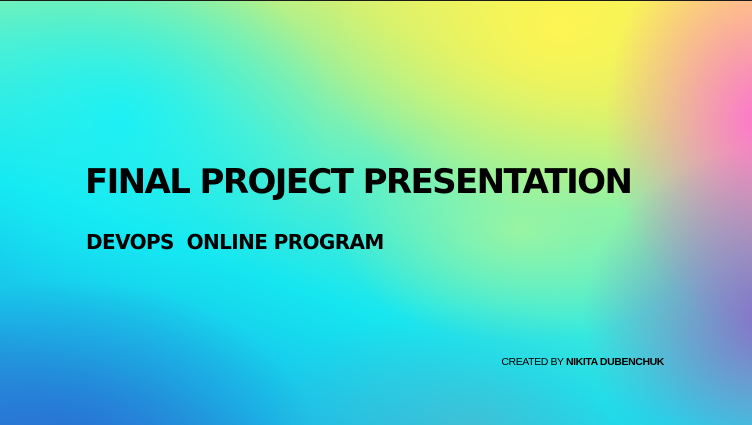  Describe the element at coordinates (614, 362) in the screenshot. I see `author-name: NIKITA DUBENCHUK` at that location.